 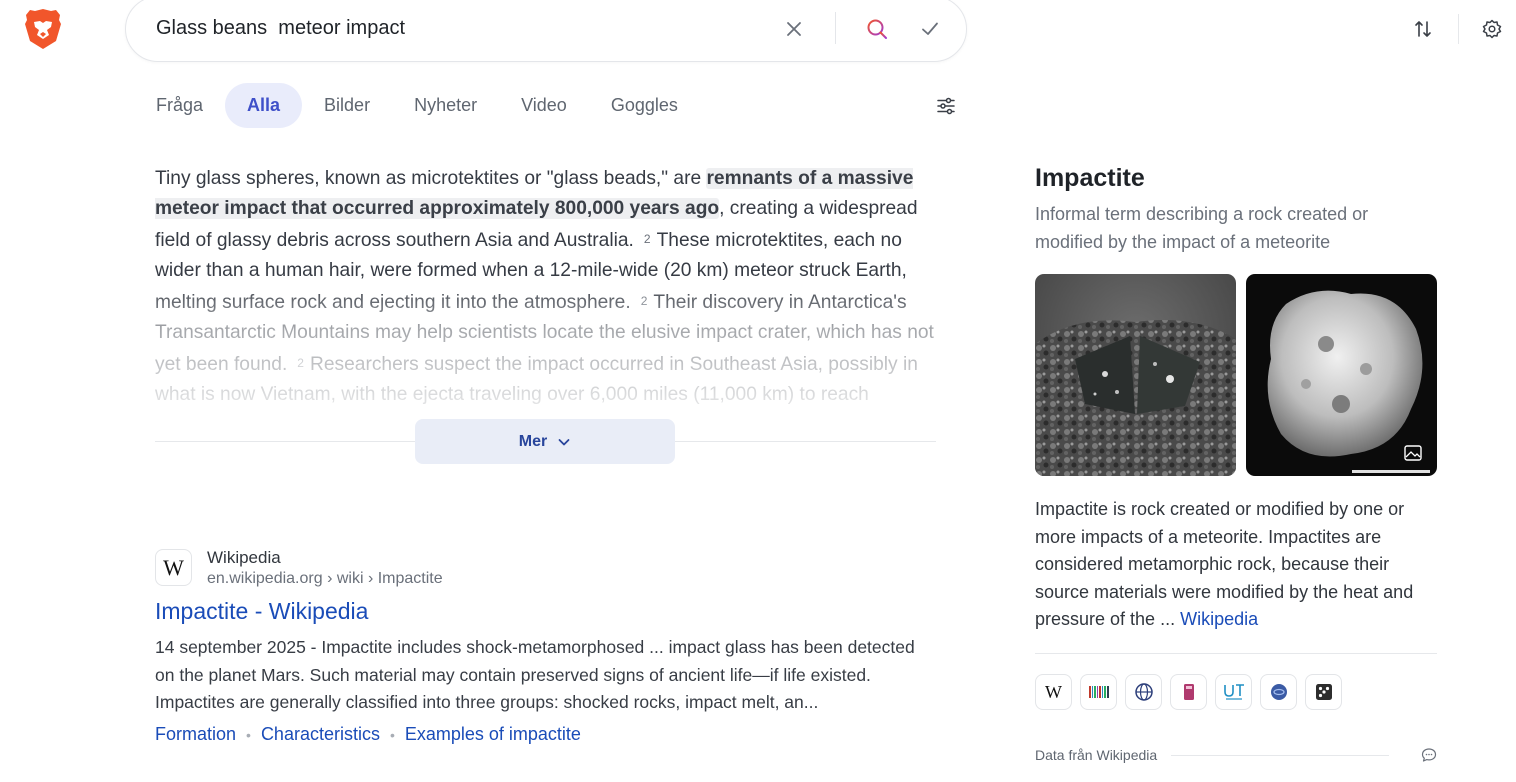 I want to click on search-icon, so click(x=877, y=29).